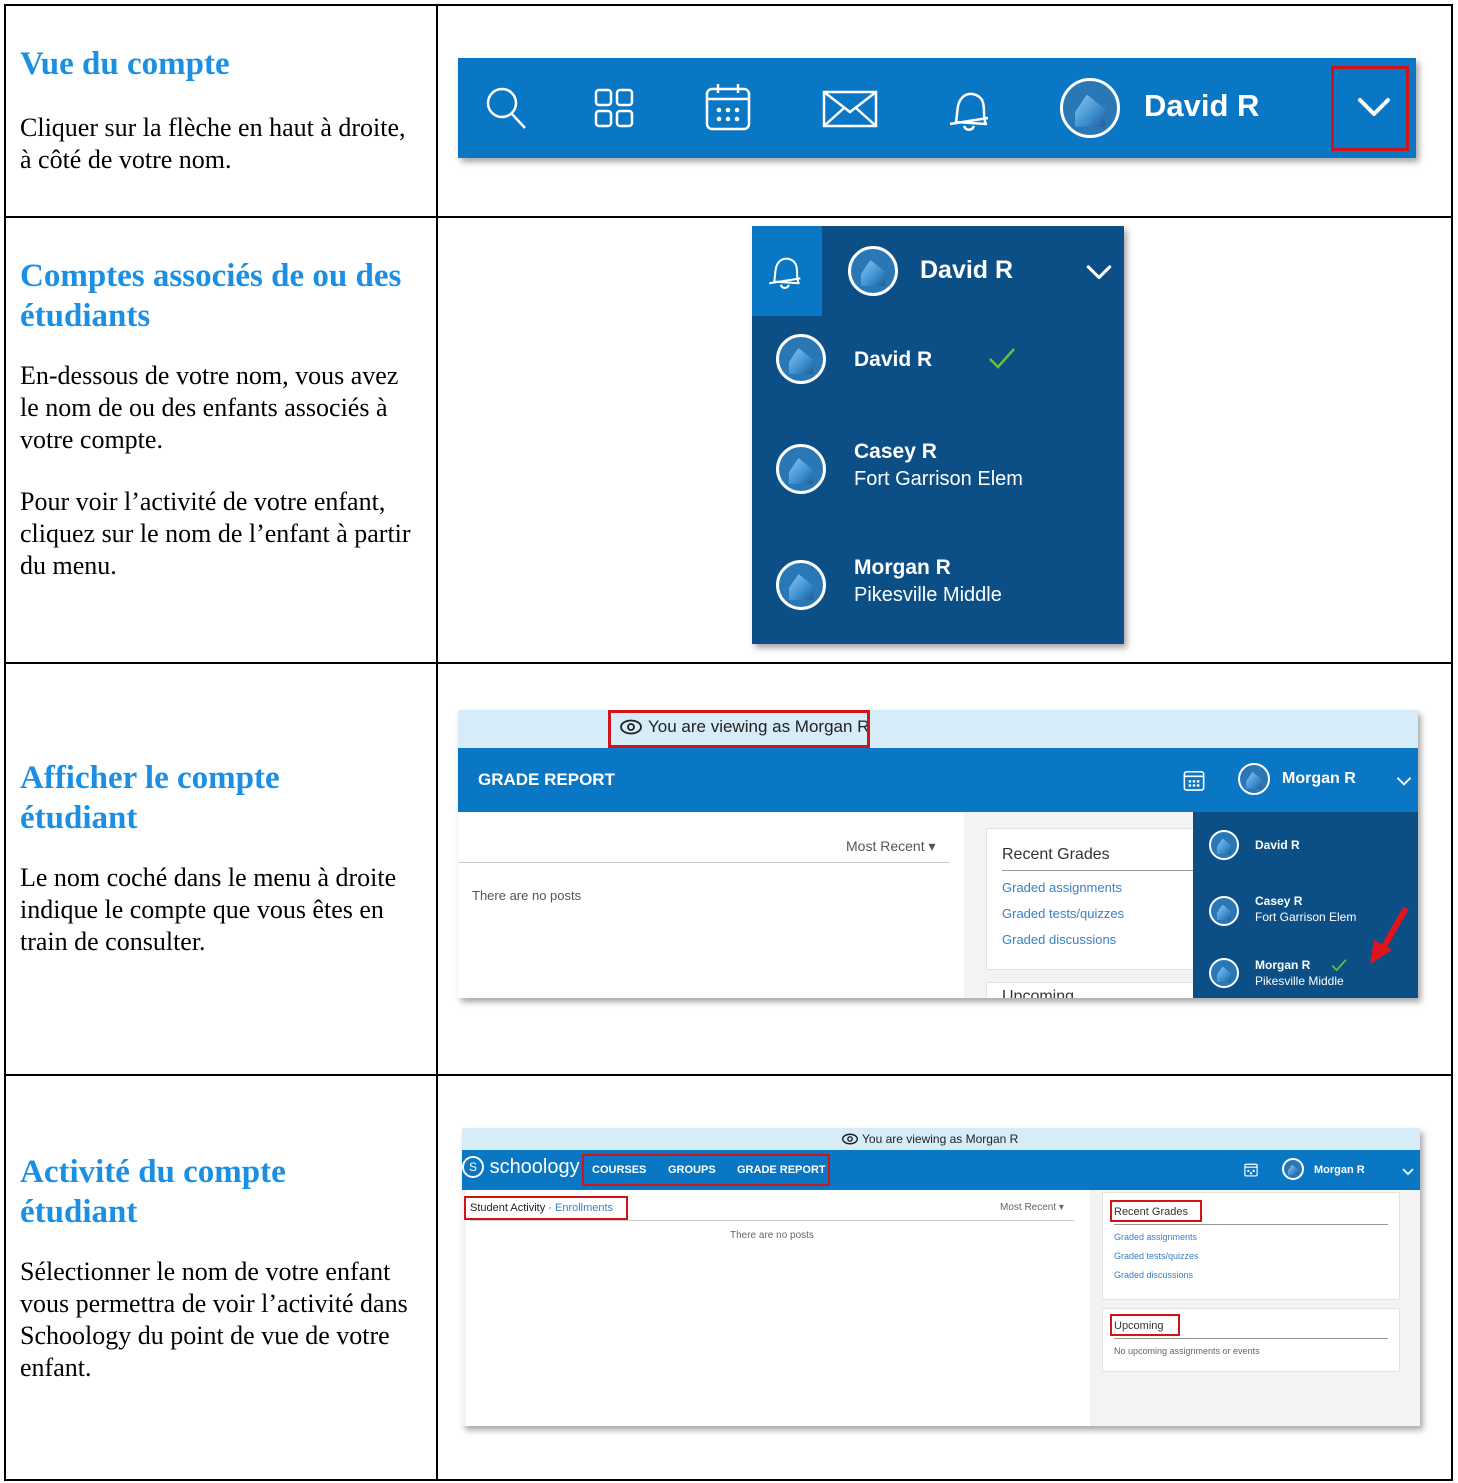 This screenshot has height=1483, width=1458. What do you see at coordinates (940, 1139) in the screenshot?
I see `viewing-banner-text: You are viewing as Morgan R` at bounding box center [940, 1139].